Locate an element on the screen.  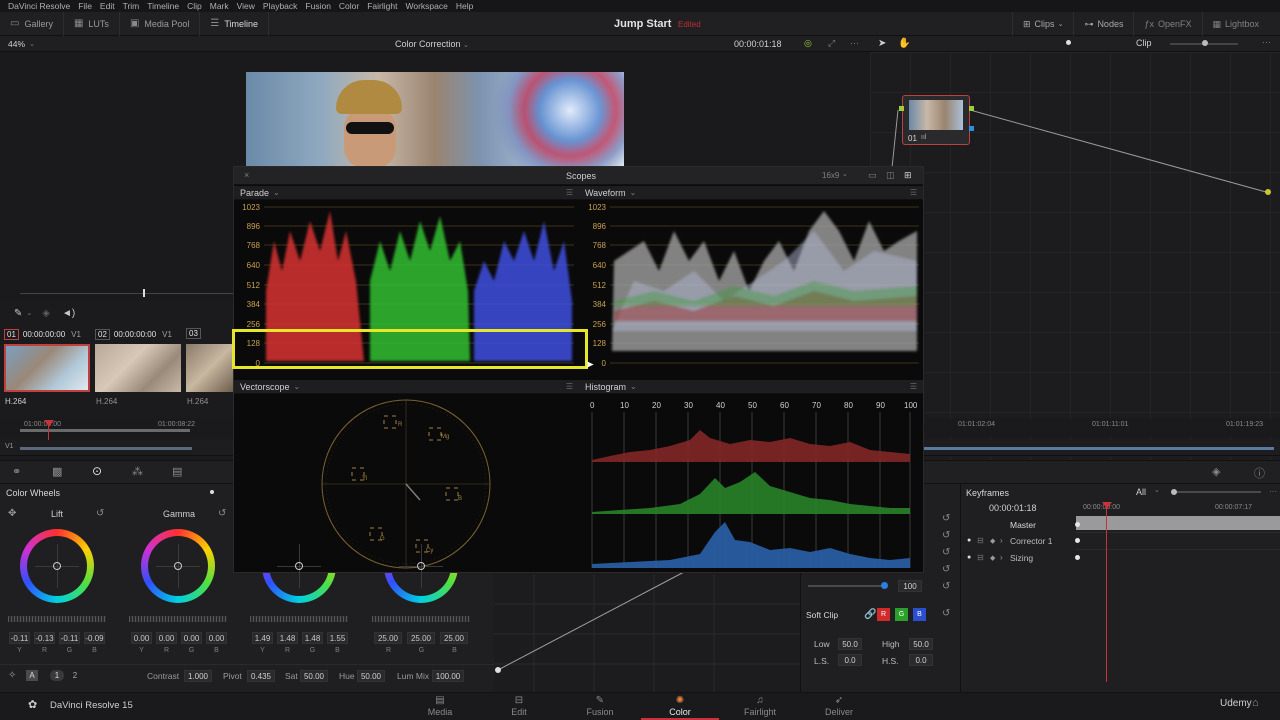
chevron-down-icon: ⌄ is located at coordinates (845, 174).